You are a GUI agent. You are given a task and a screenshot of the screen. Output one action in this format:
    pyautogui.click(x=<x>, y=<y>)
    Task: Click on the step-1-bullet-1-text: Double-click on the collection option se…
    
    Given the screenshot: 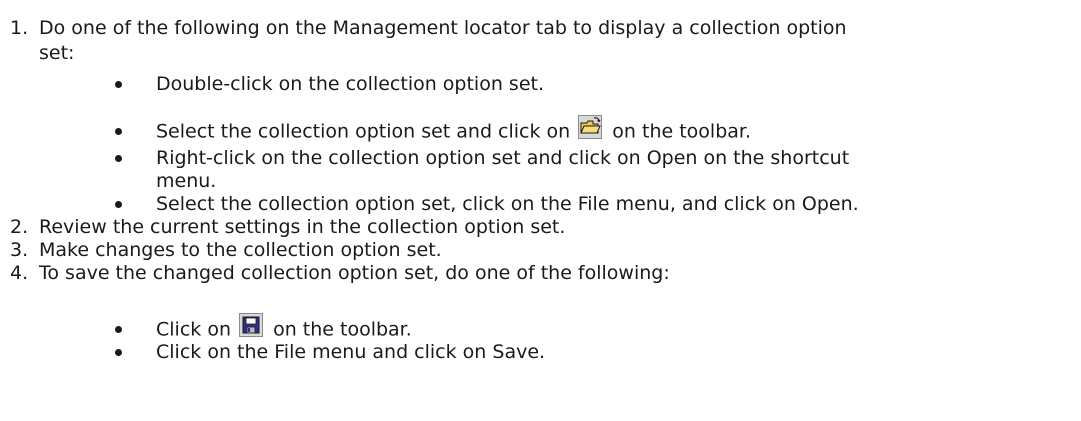 What is the action you would take?
    pyautogui.click(x=350, y=84)
    